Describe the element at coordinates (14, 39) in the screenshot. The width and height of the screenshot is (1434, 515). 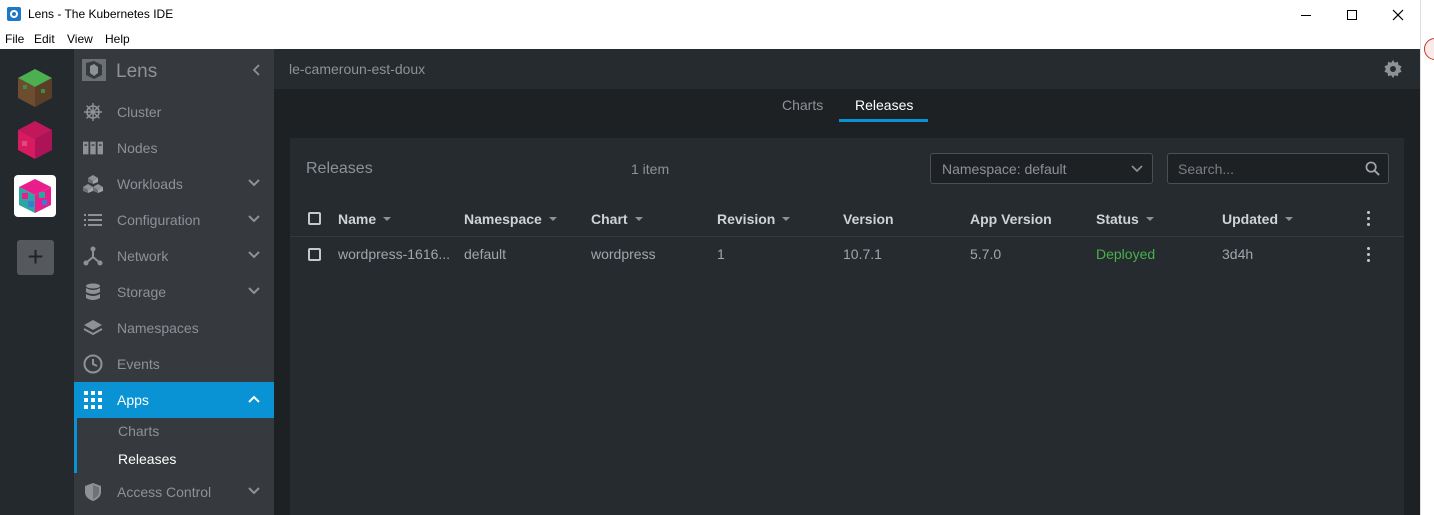
I see `menu-file: File` at that location.